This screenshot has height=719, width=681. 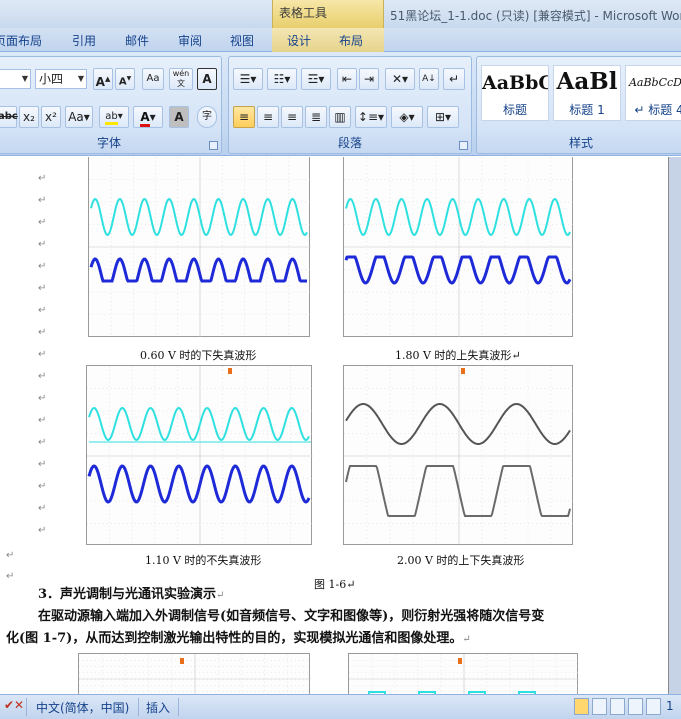 What do you see at coordinates (313, 79) in the screenshot?
I see `multilevel-list-icon: ☲` at bounding box center [313, 79].